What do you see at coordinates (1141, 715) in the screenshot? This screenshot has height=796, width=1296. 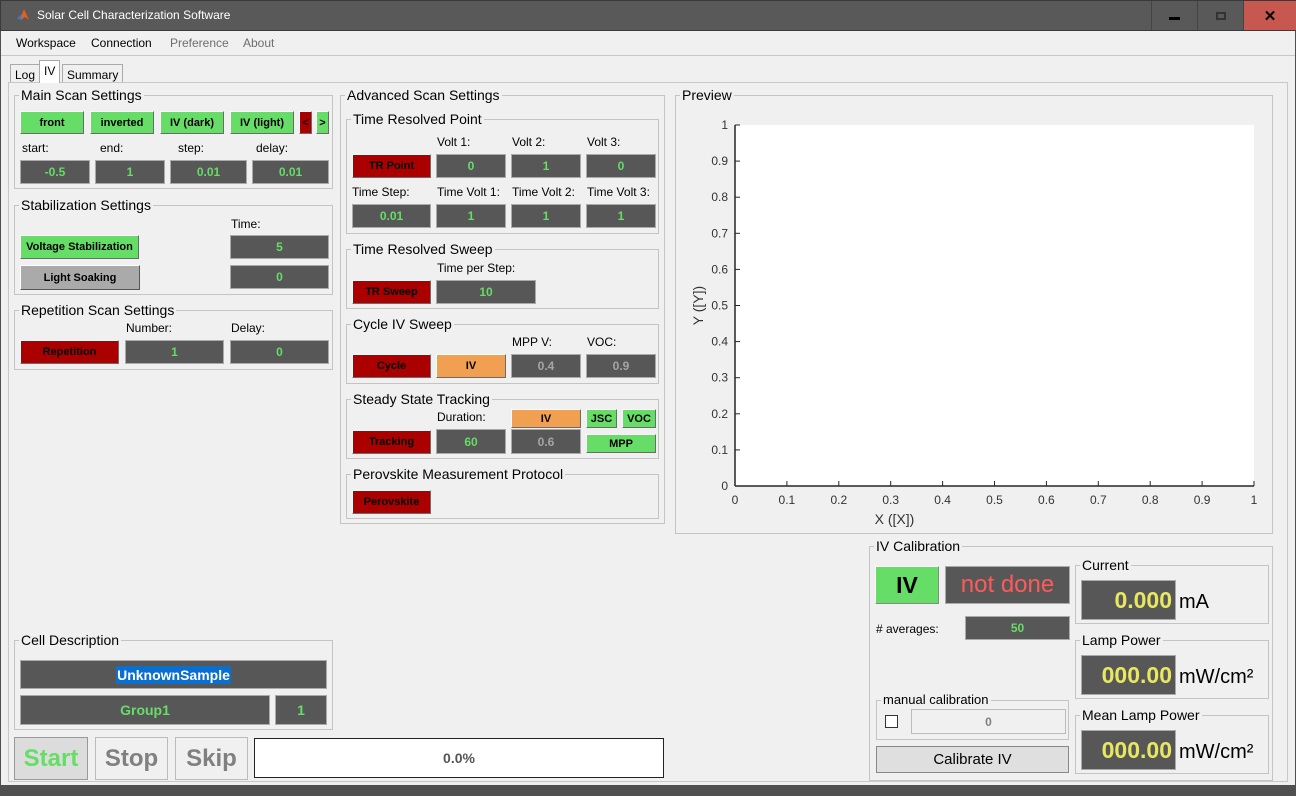 I see `panel-title: Mean Lamp Power` at bounding box center [1141, 715].